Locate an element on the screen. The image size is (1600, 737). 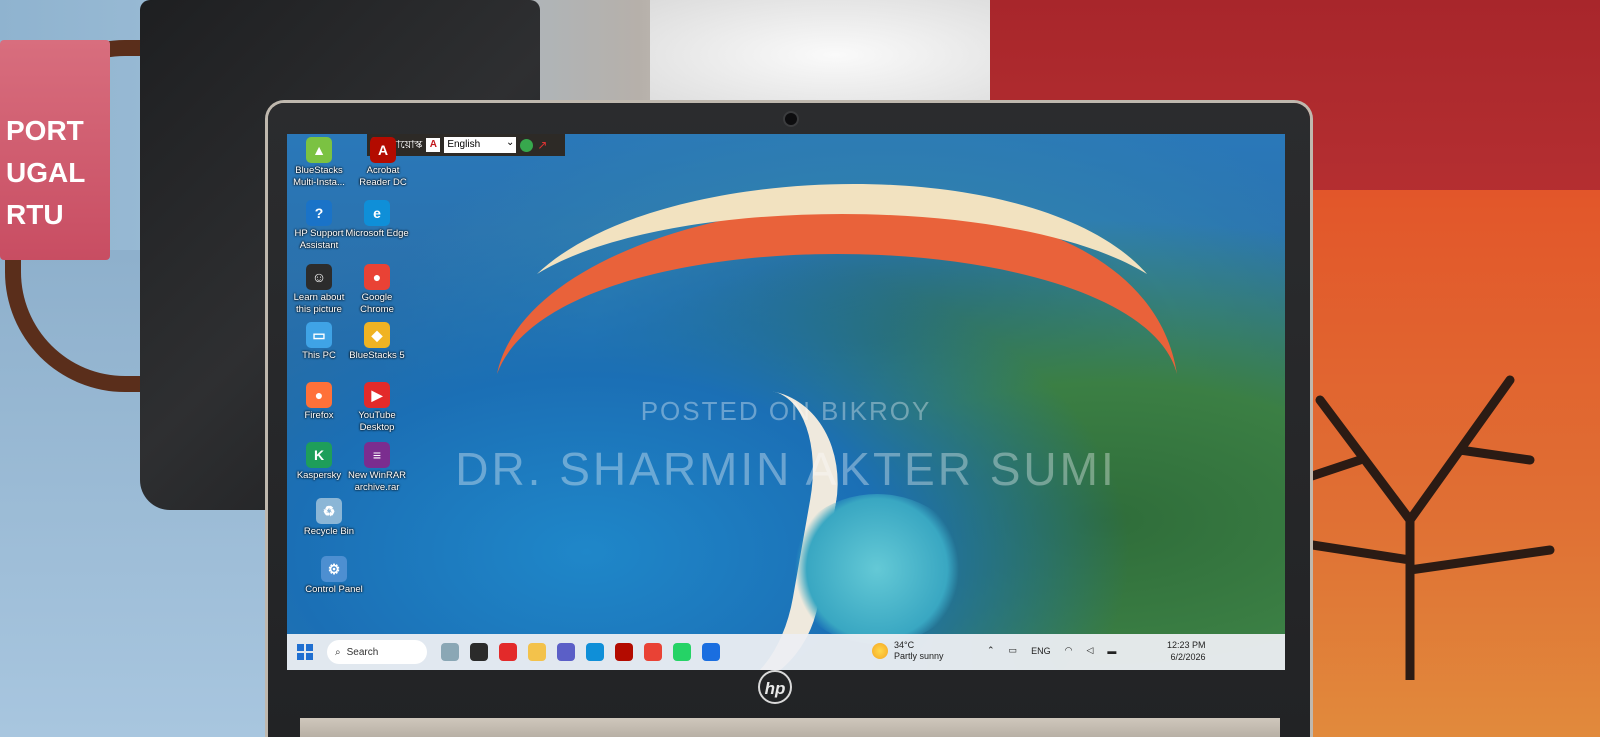
volume-icon: ◁ is located at coordinates (1089, 650).